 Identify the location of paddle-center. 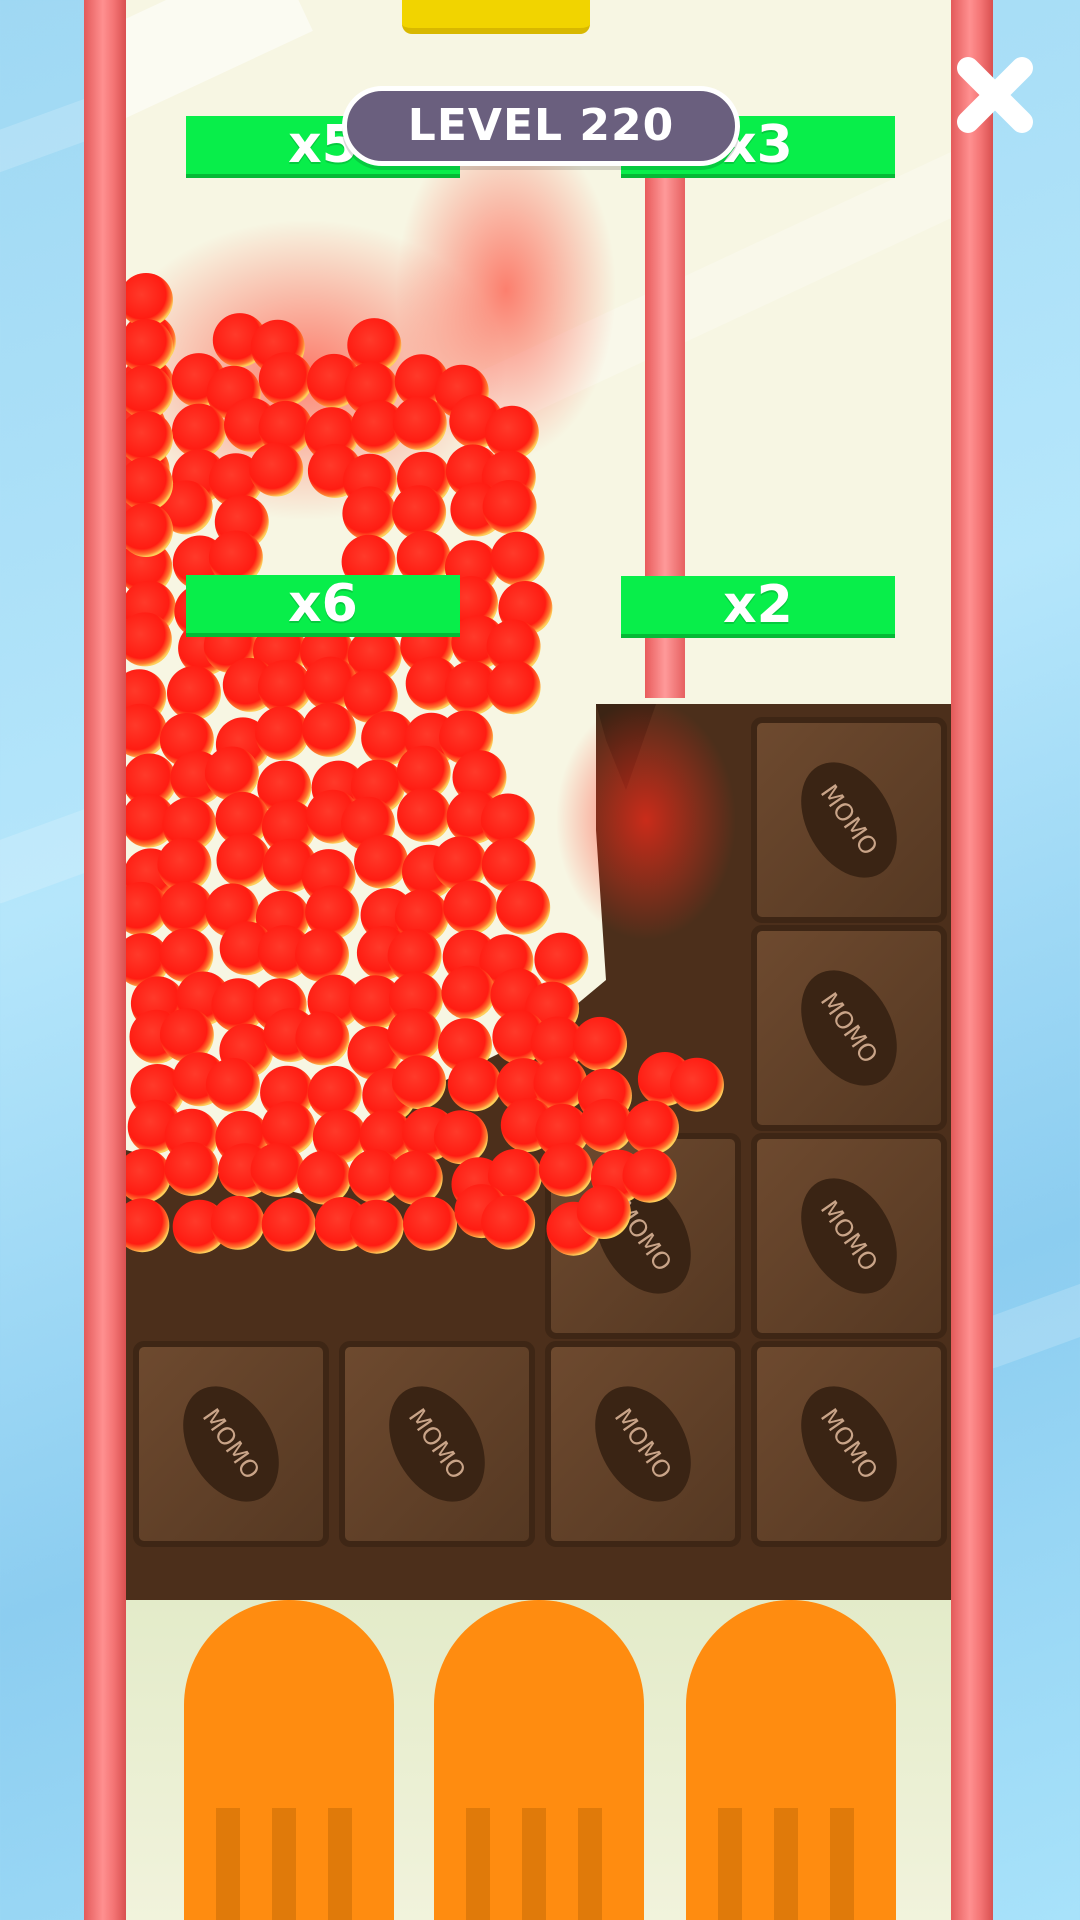
(539, 1760).